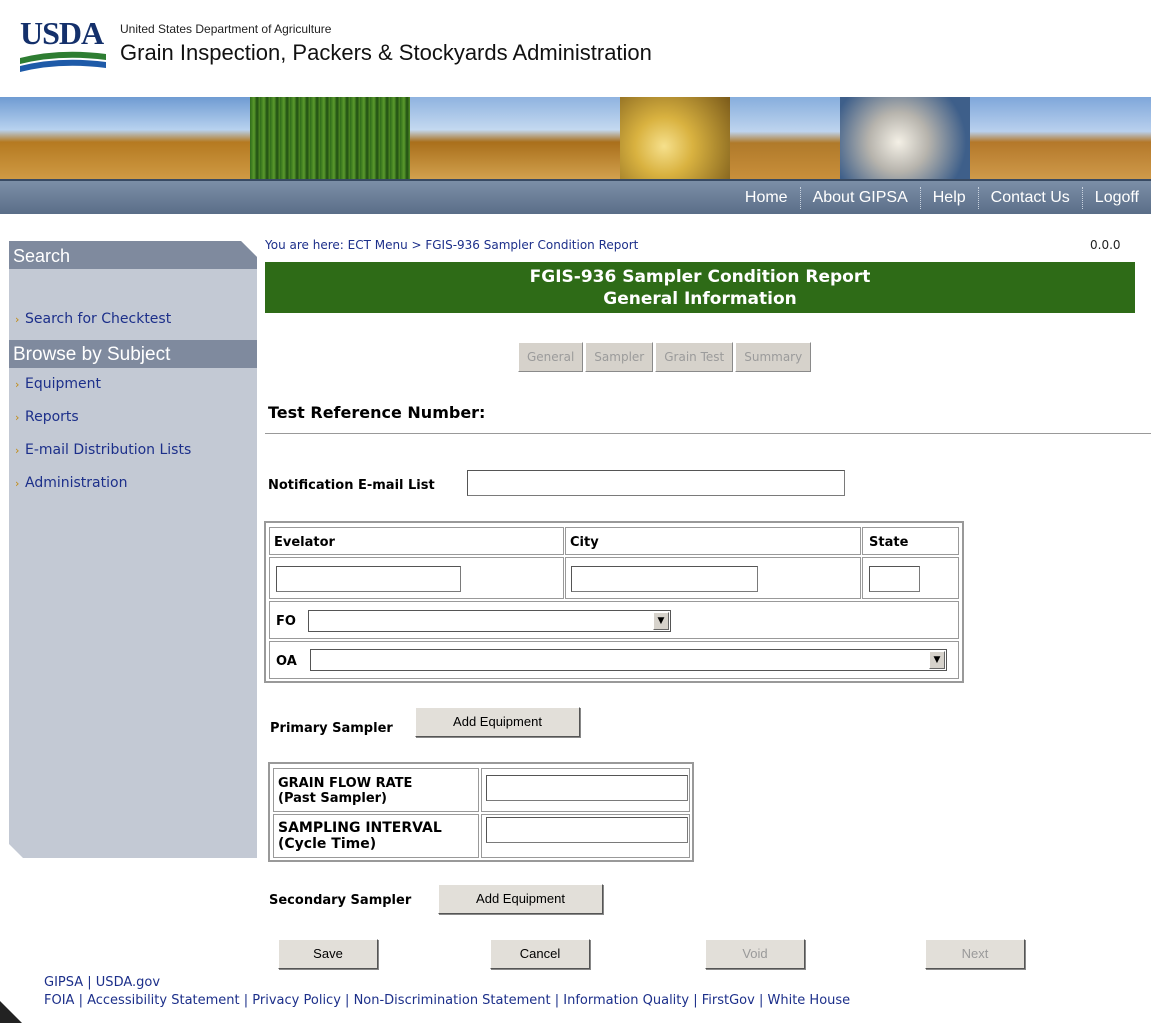 The height and width of the screenshot is (1023, 1151). I want to click on state-input-cell, so click(910, 578).